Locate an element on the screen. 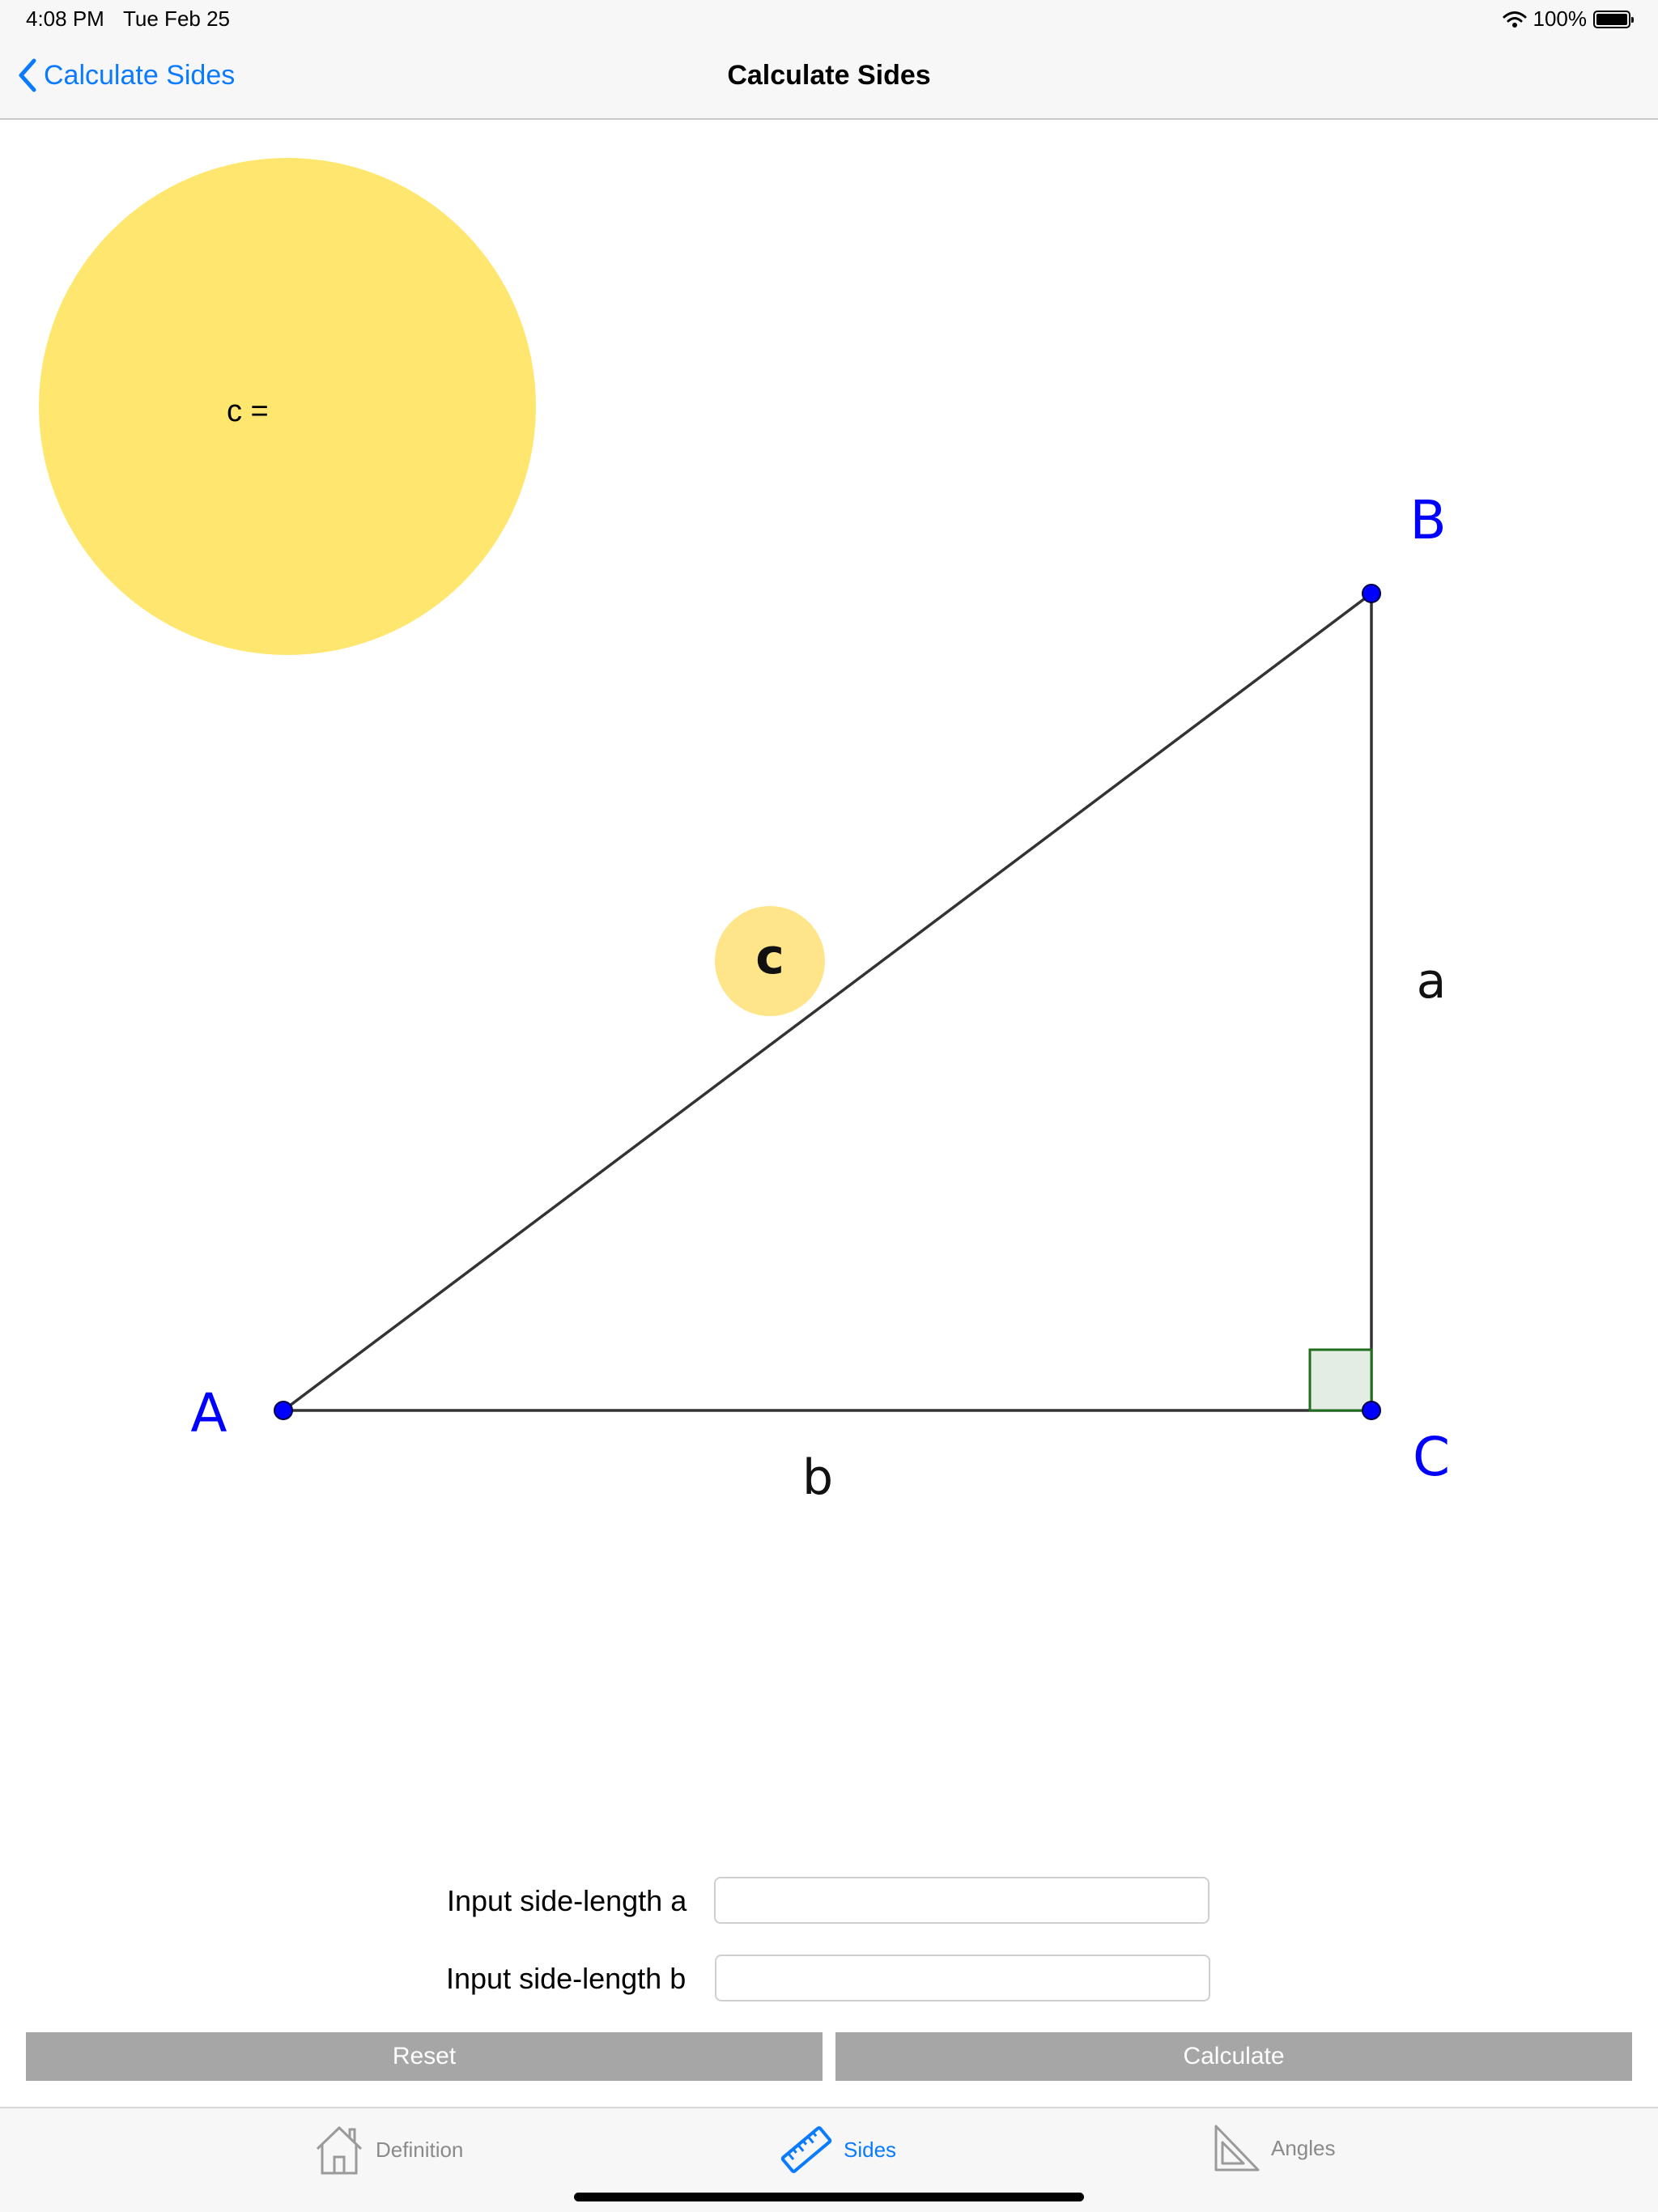 Image resolution: width=1658 pixels, height=2212 pixels. calculate-button: Calculate is located at coordinates (1233, 2056).